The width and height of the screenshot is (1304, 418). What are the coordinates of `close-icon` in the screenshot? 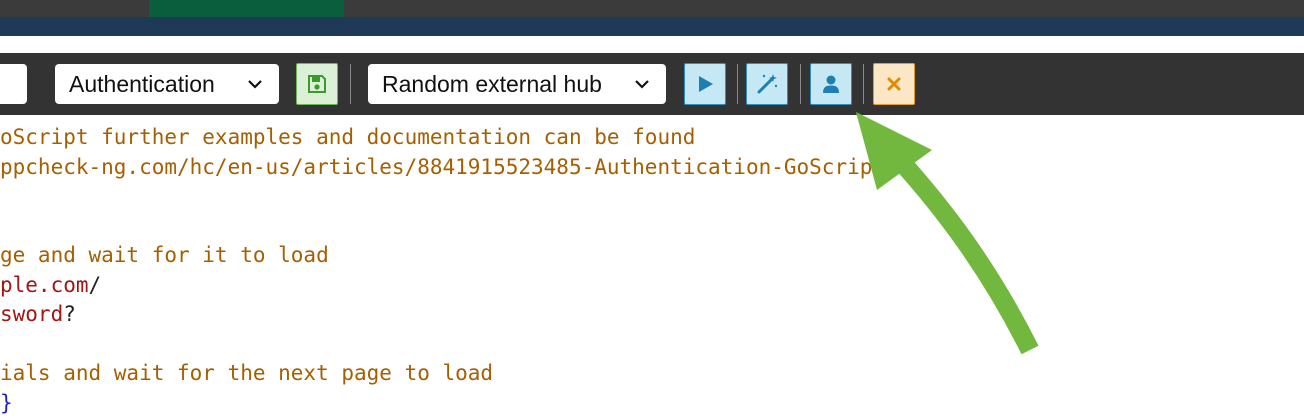 It's located at (894, 84).